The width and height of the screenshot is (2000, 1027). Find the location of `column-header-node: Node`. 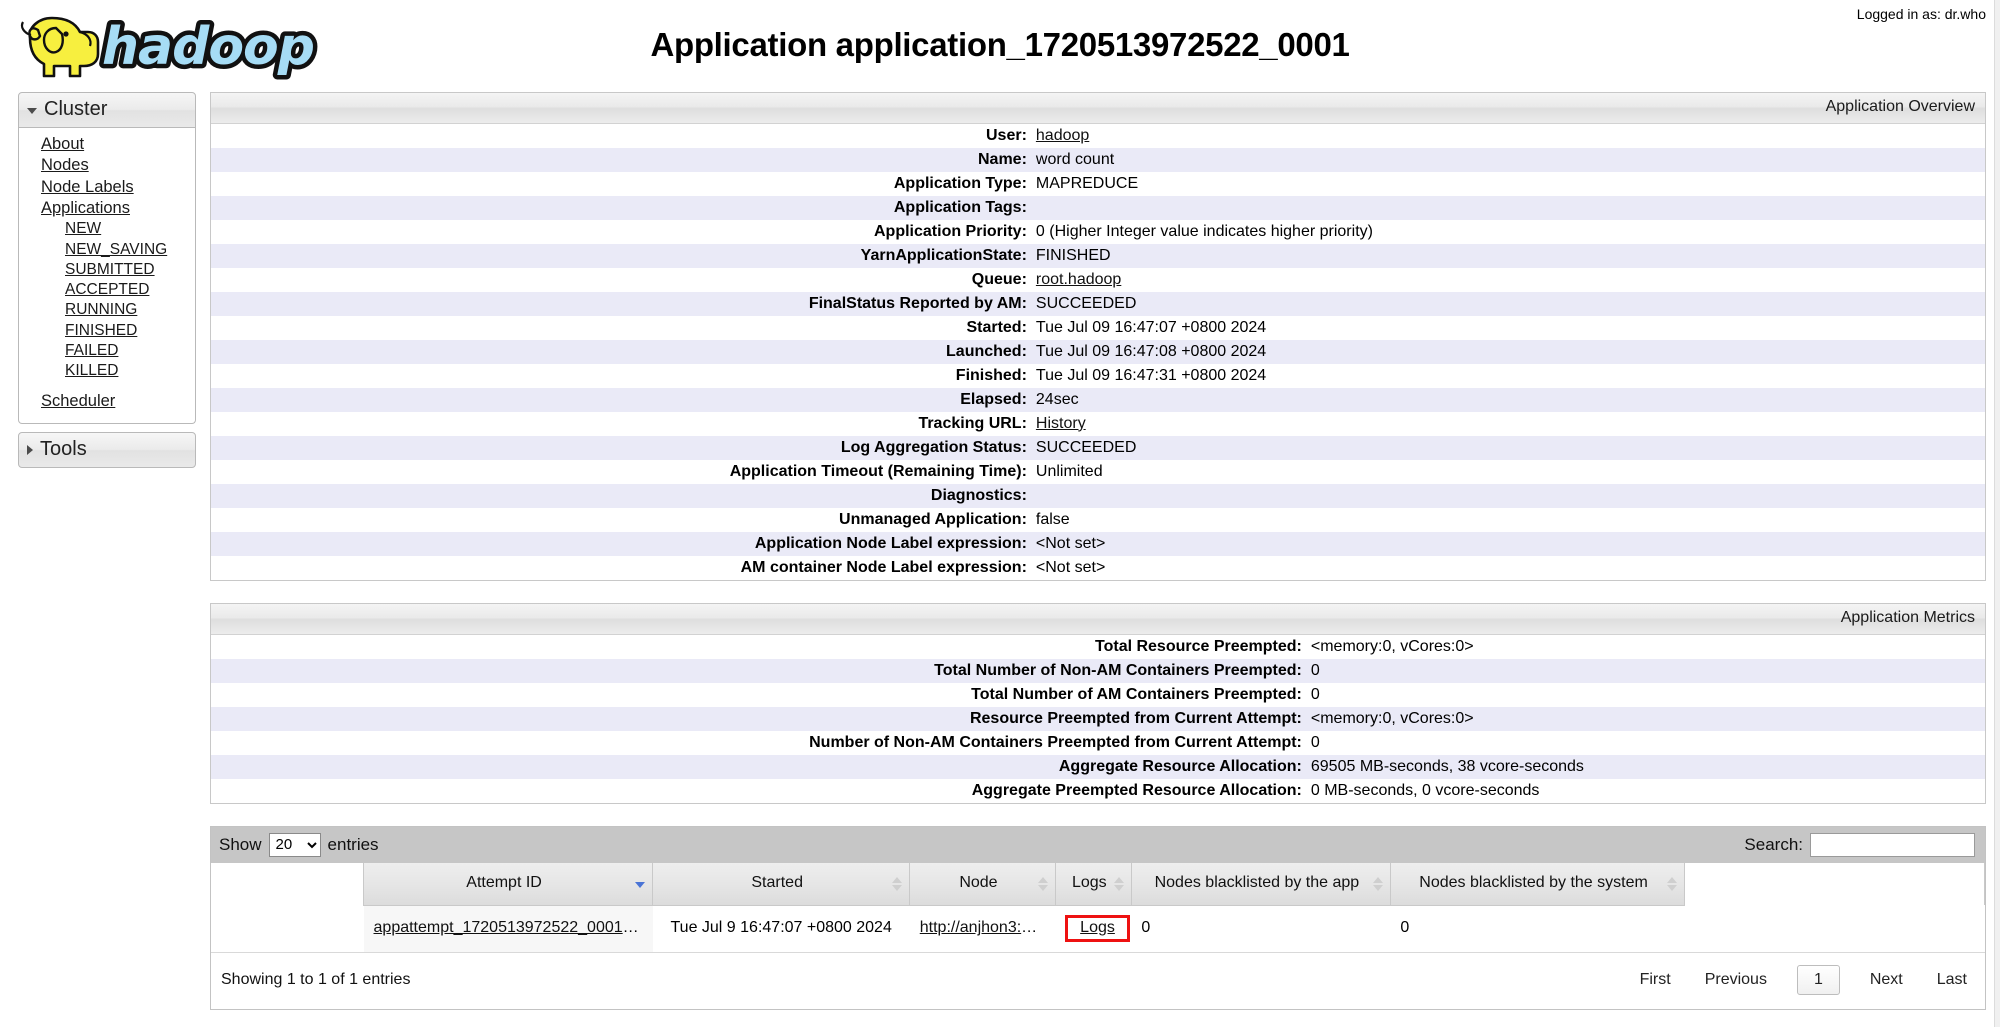

column-header-node: Node is located at coordinates (982, 884).